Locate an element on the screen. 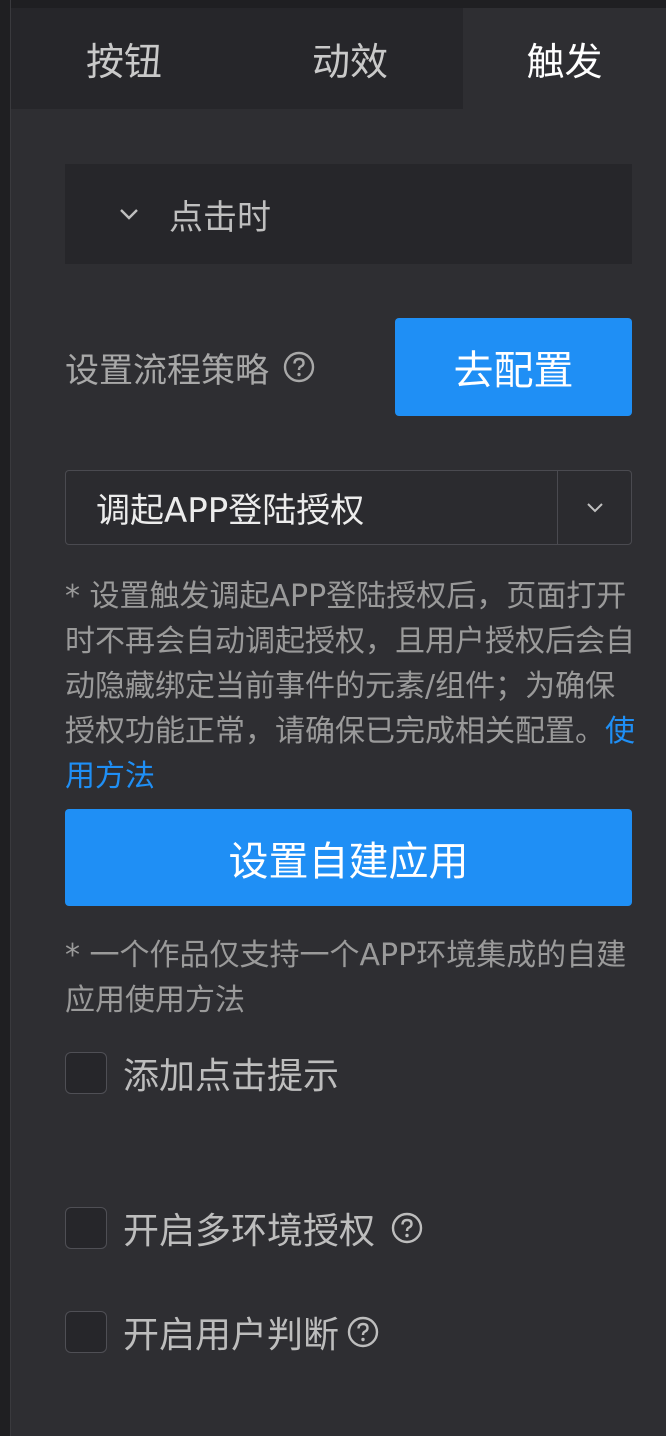 Image resolution: width=666 pixels, height=1436 pixels. user-check-checkbox-row: 开启用户判断 is located at coordinates (222, 1332).